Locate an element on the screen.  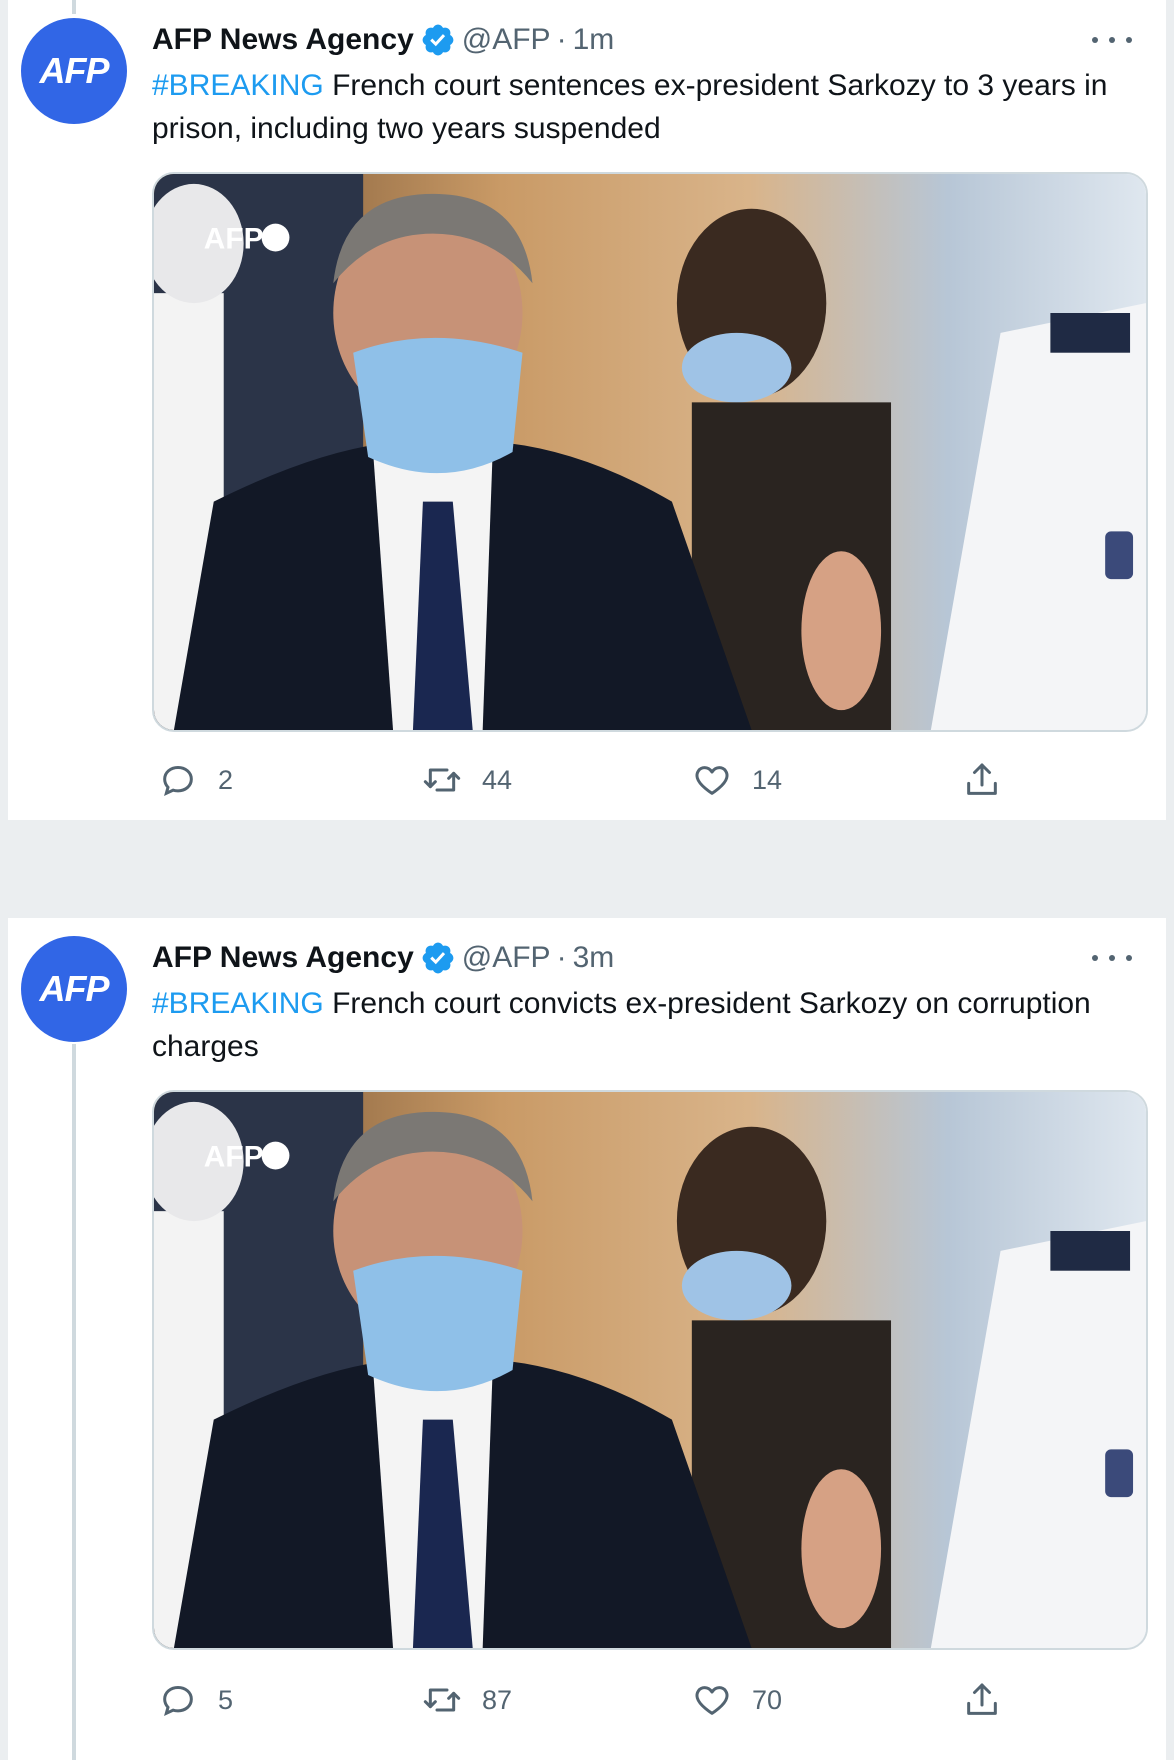
reply-button: 5 is located at coordinates (195, 1700).